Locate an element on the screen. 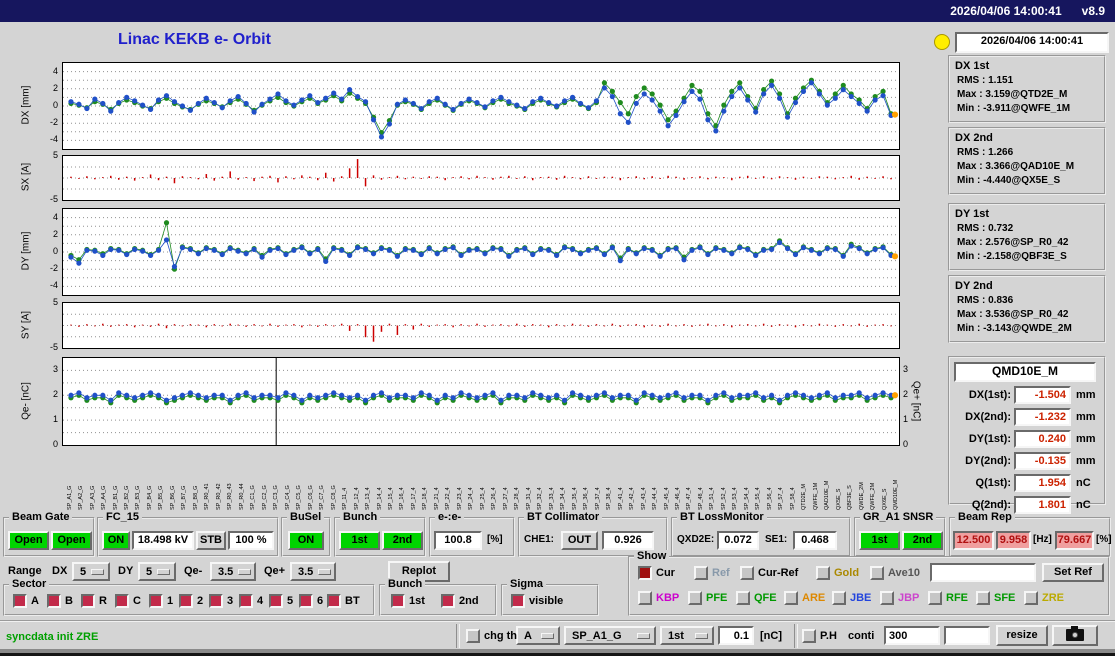 The image size is (1115, 656). sector-group: Sector A B R C 1 2 3 4 5 6 BT is located at coordinates (189, 597).